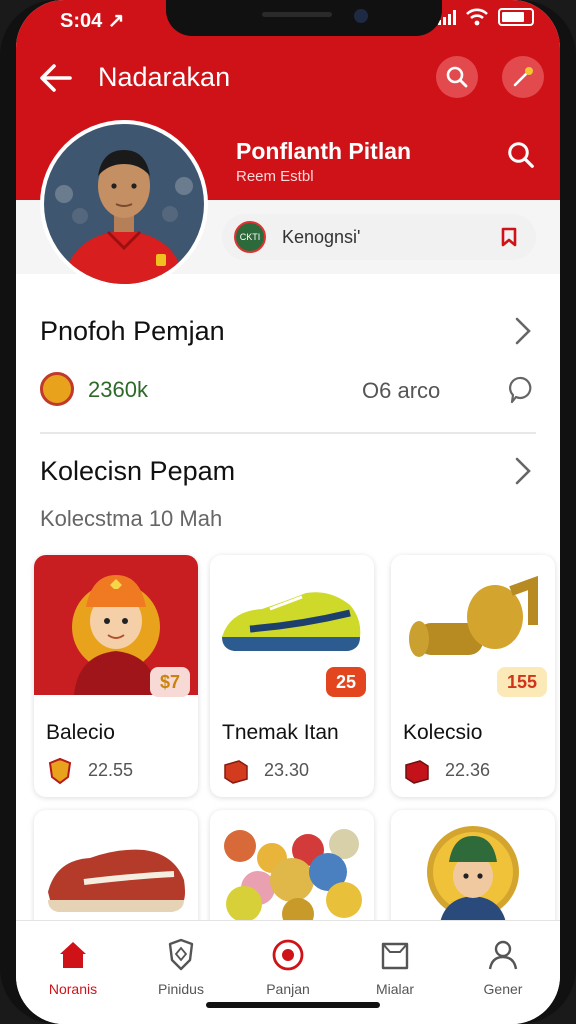 The height and width of the screenshot is (1024, 576). I want to click on chat-bubble-icon, so click(521, 390).